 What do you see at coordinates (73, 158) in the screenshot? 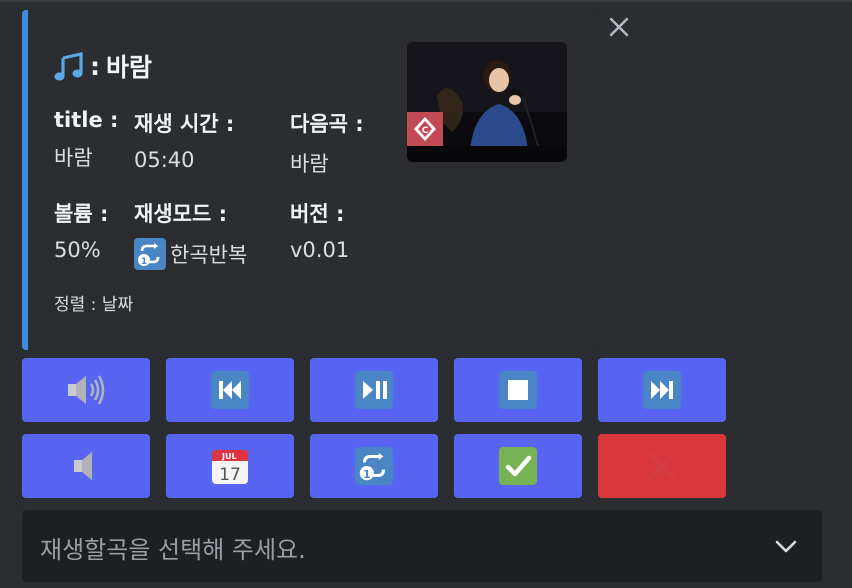
I see `field-title-value: 바람` at bounding box center [73, 158].